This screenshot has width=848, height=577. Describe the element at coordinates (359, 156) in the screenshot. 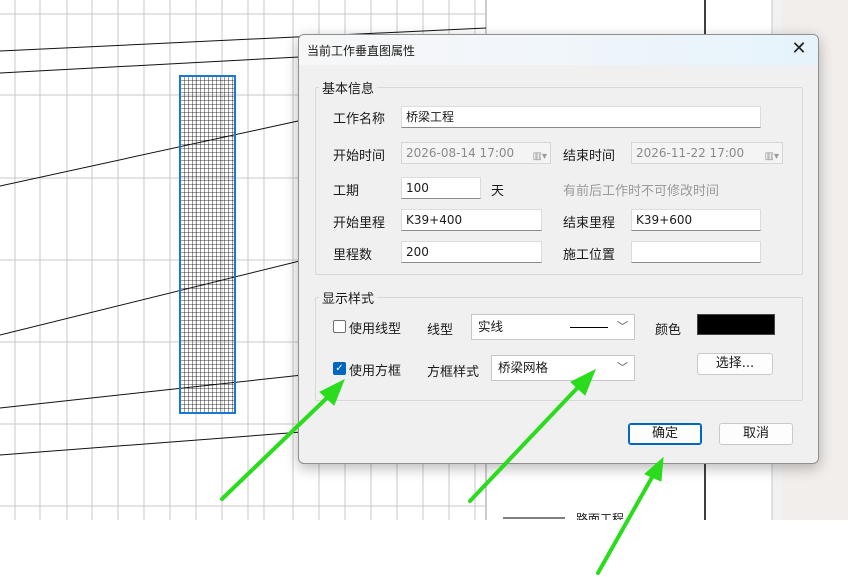

I see `start-time-label: 开始时间` at that location.